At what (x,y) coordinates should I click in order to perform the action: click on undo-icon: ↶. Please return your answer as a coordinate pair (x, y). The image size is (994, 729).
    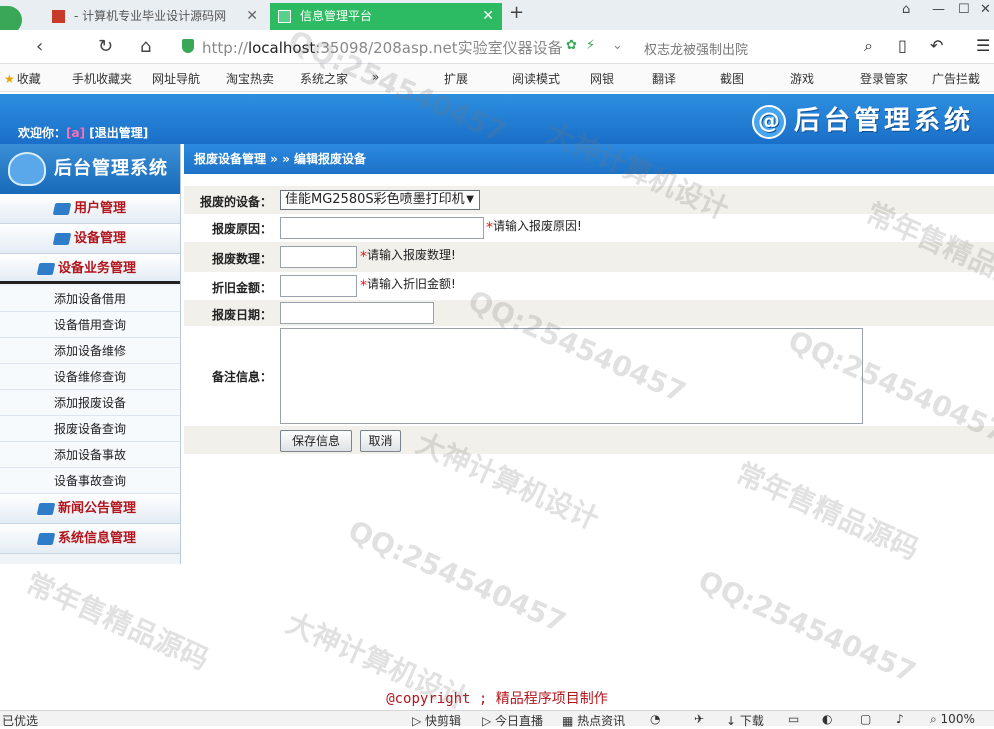
    Looking at the image, I should click on (936, 45).